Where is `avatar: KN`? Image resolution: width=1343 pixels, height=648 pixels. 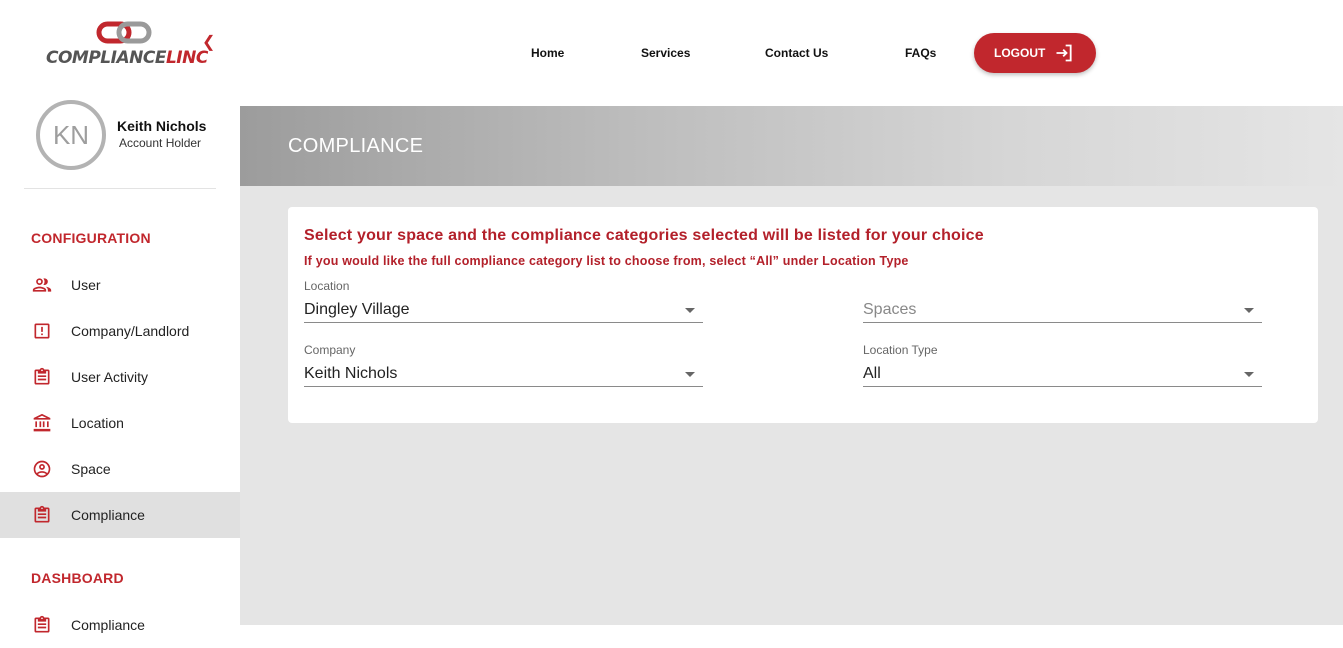 avatar: KN is located at coordinates (71, 135).